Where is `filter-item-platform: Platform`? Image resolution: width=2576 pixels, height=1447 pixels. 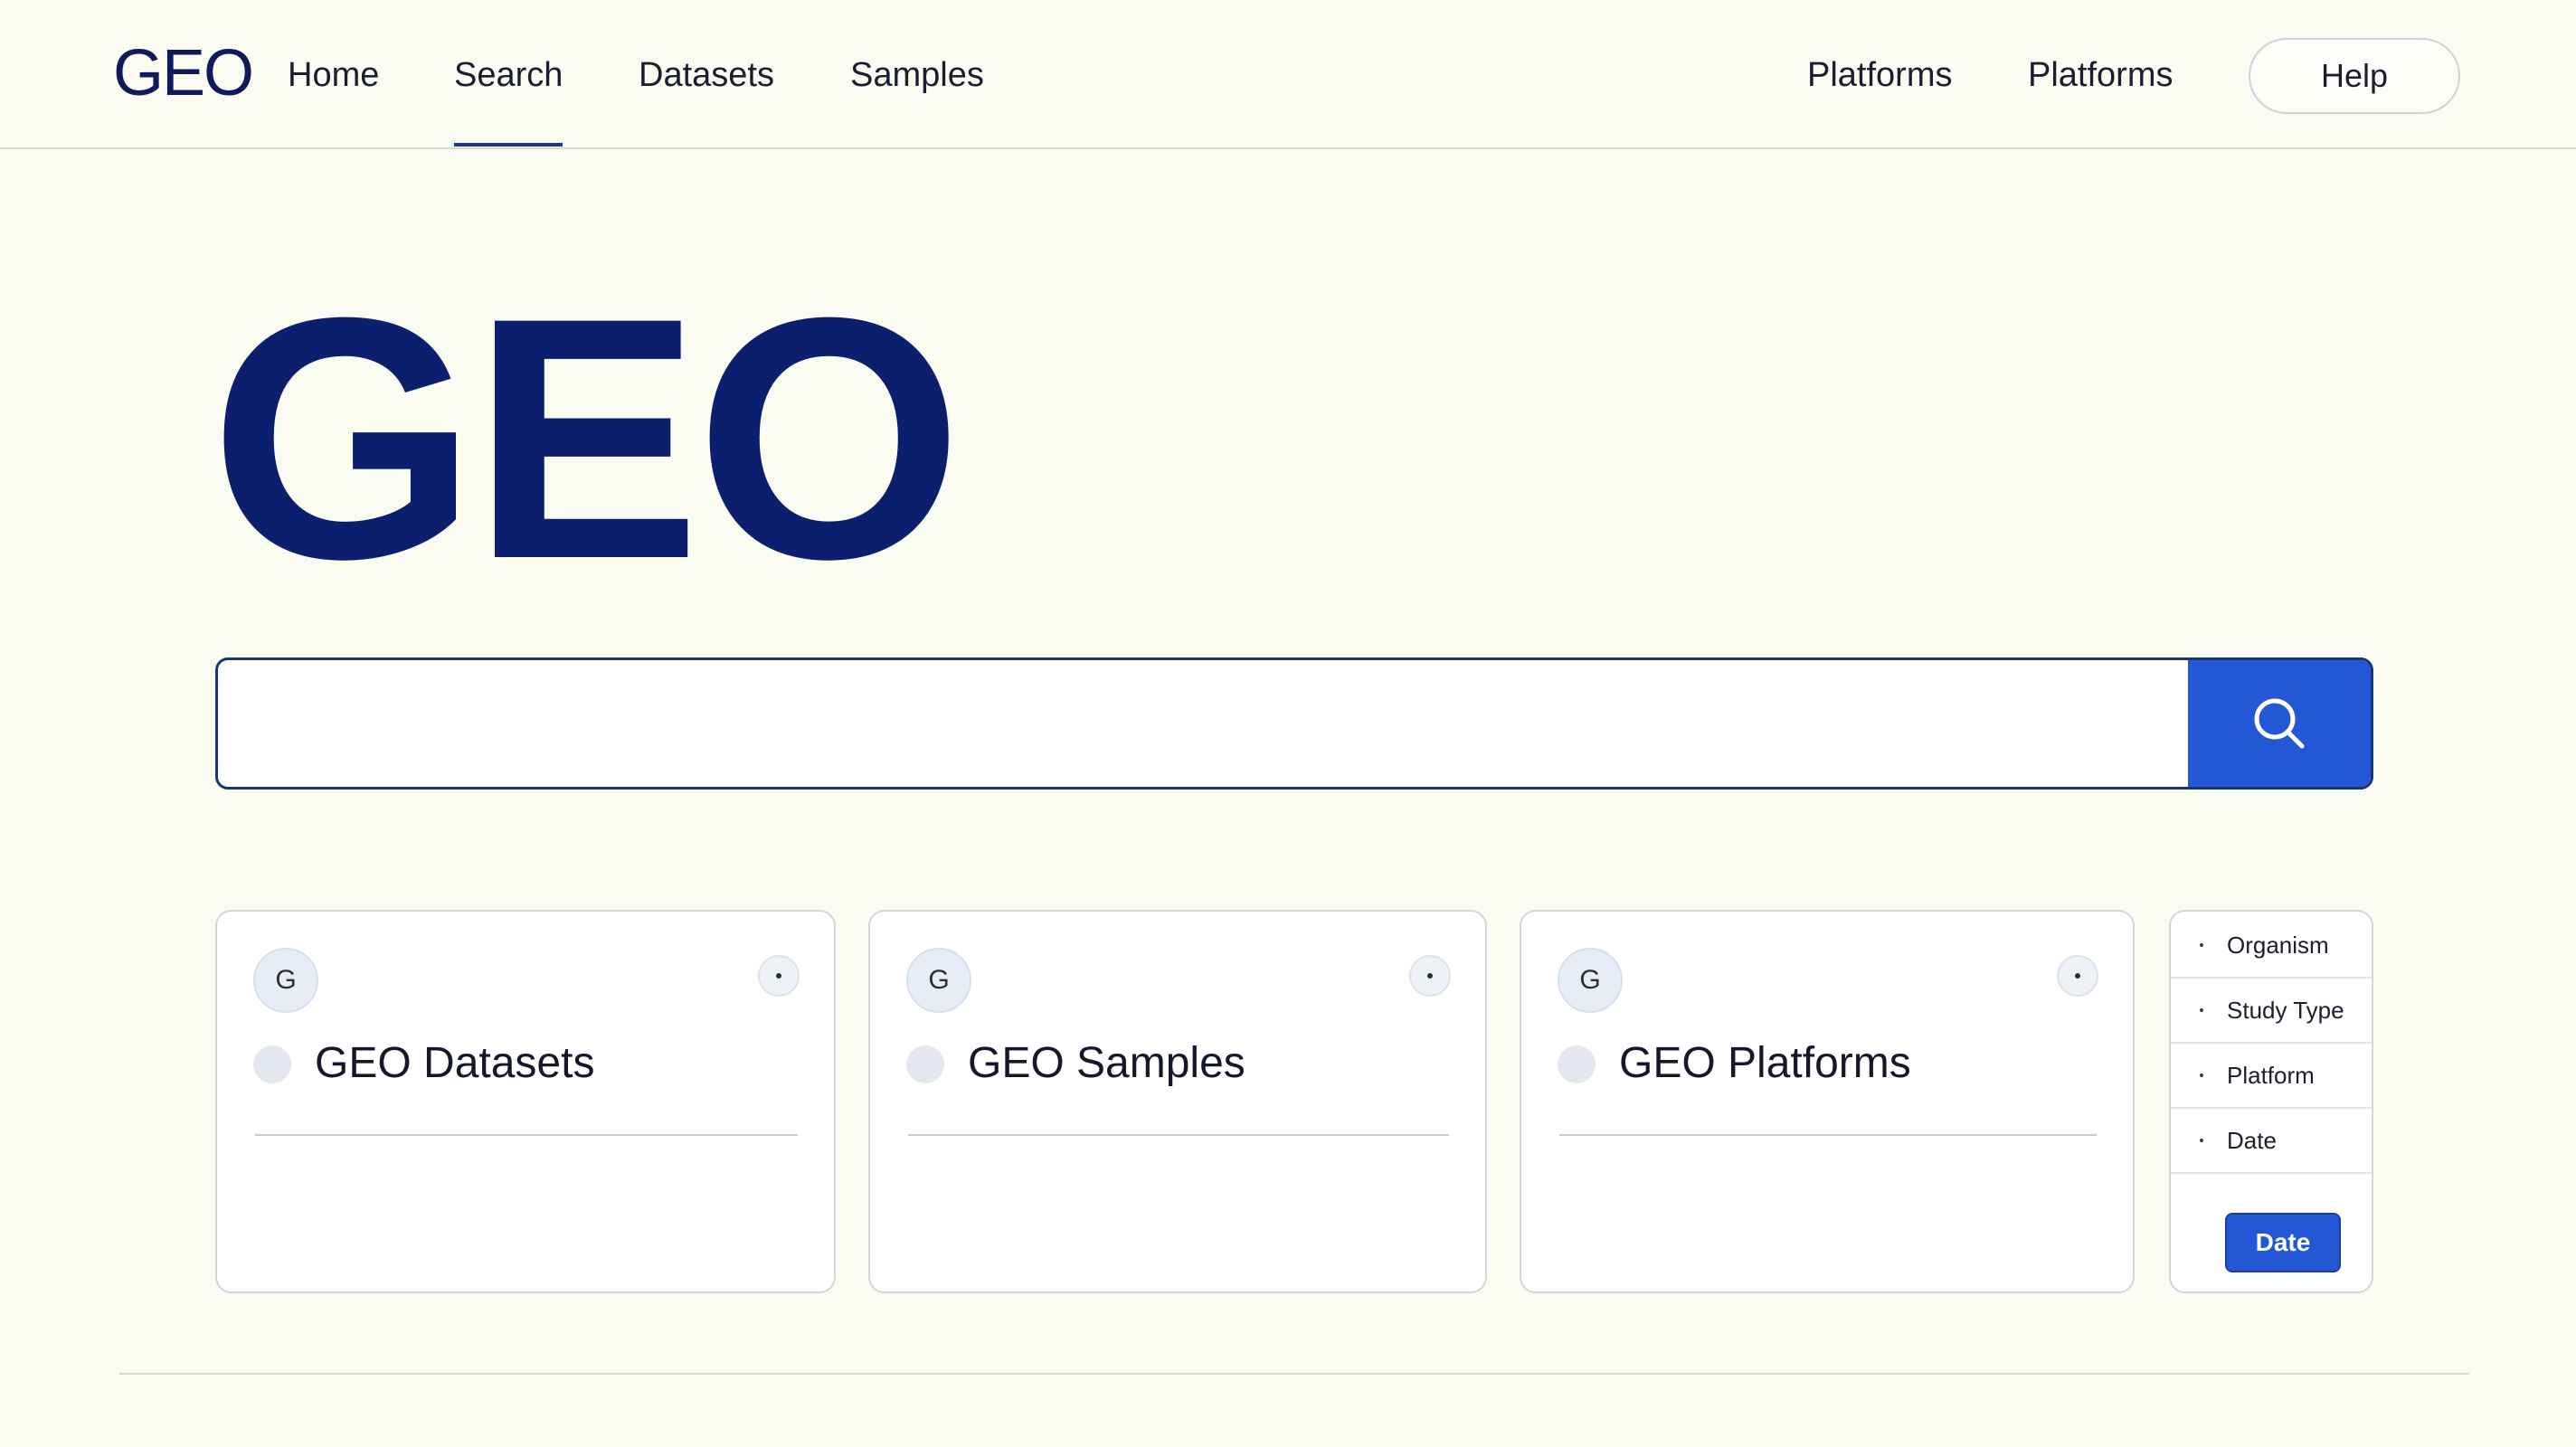
filter-item-platform: Platform is located at coordinates (2271, 1076).